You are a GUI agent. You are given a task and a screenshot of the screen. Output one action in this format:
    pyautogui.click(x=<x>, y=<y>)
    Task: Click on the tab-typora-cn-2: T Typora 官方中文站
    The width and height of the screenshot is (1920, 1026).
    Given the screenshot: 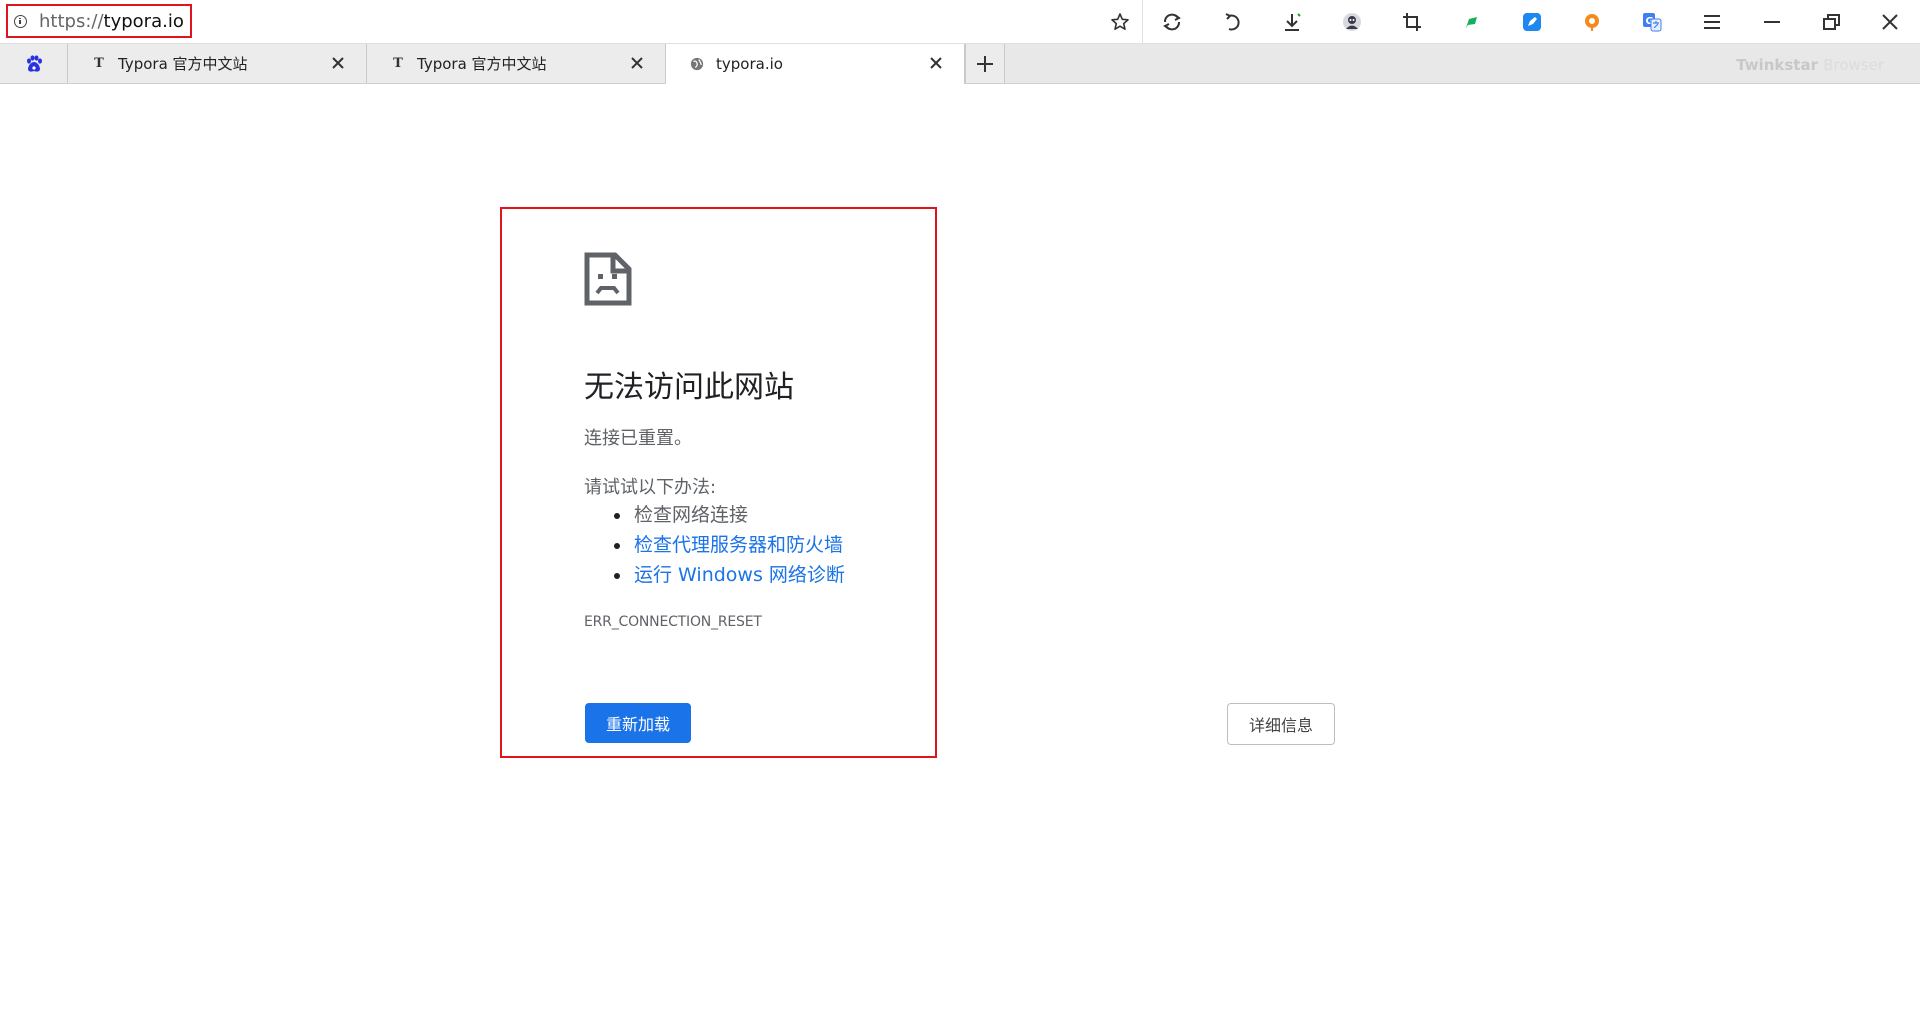 What is the action you would take?
    pyautogui.click(x=516, y=63)
    